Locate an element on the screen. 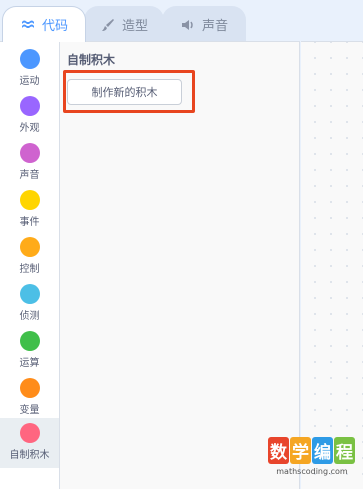 The width and height of the screenshot is (363, 489). category-events: 事件 is located at coordinates (29, 208).